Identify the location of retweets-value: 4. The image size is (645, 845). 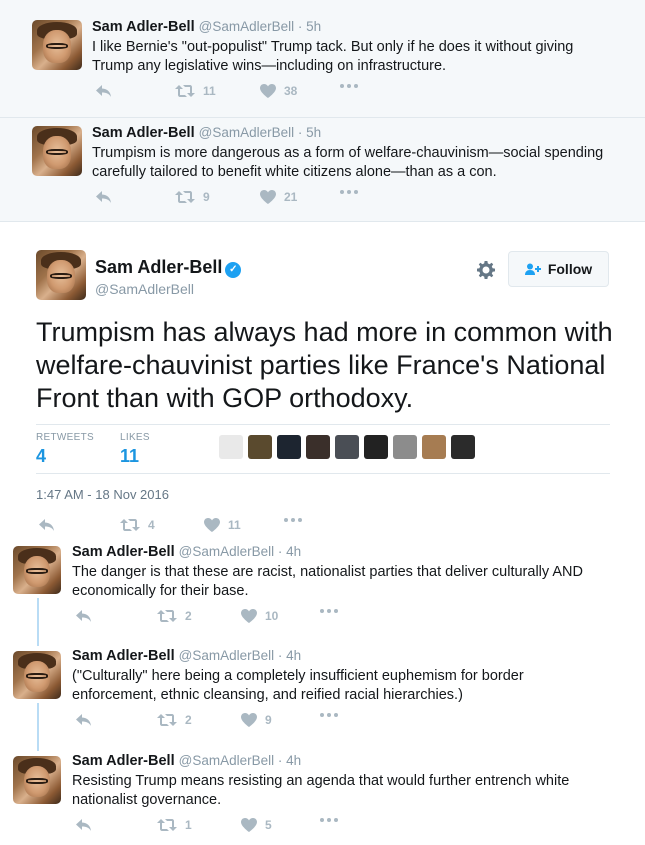
(41, 456).